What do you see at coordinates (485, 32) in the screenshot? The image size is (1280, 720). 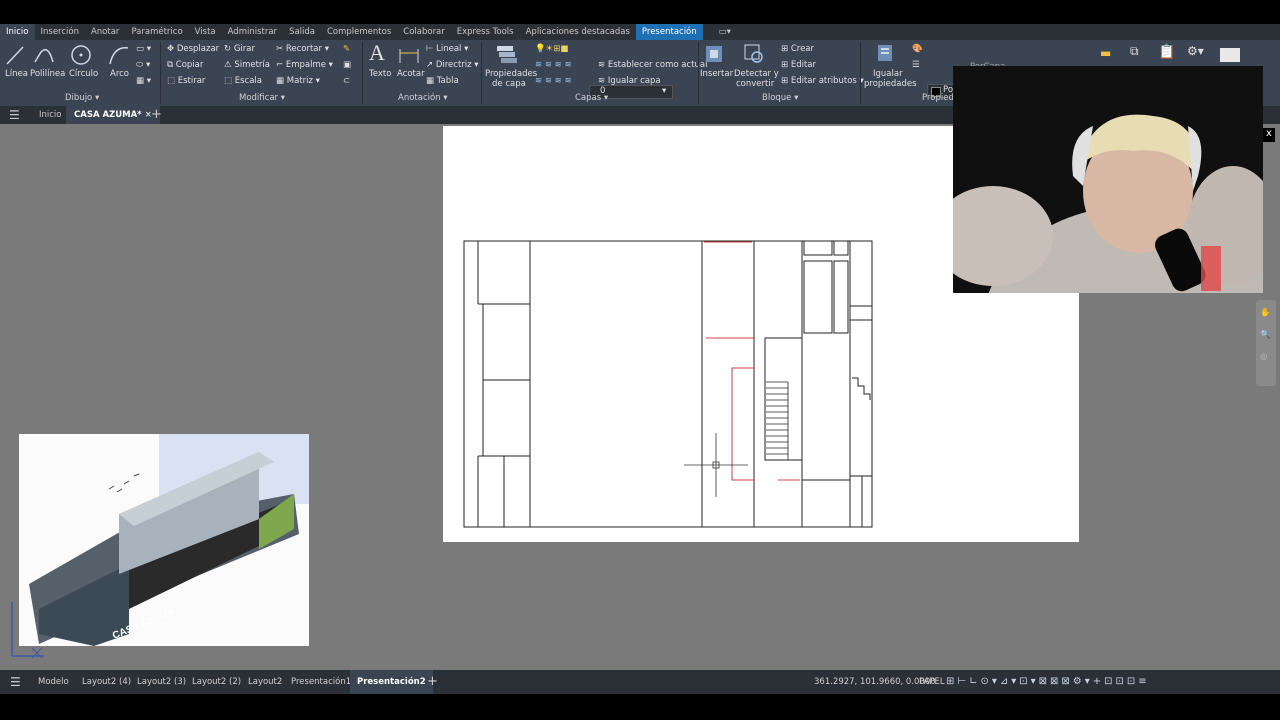 I see `tab-express-tools: Express Tools` at bounding box center [485, 32].